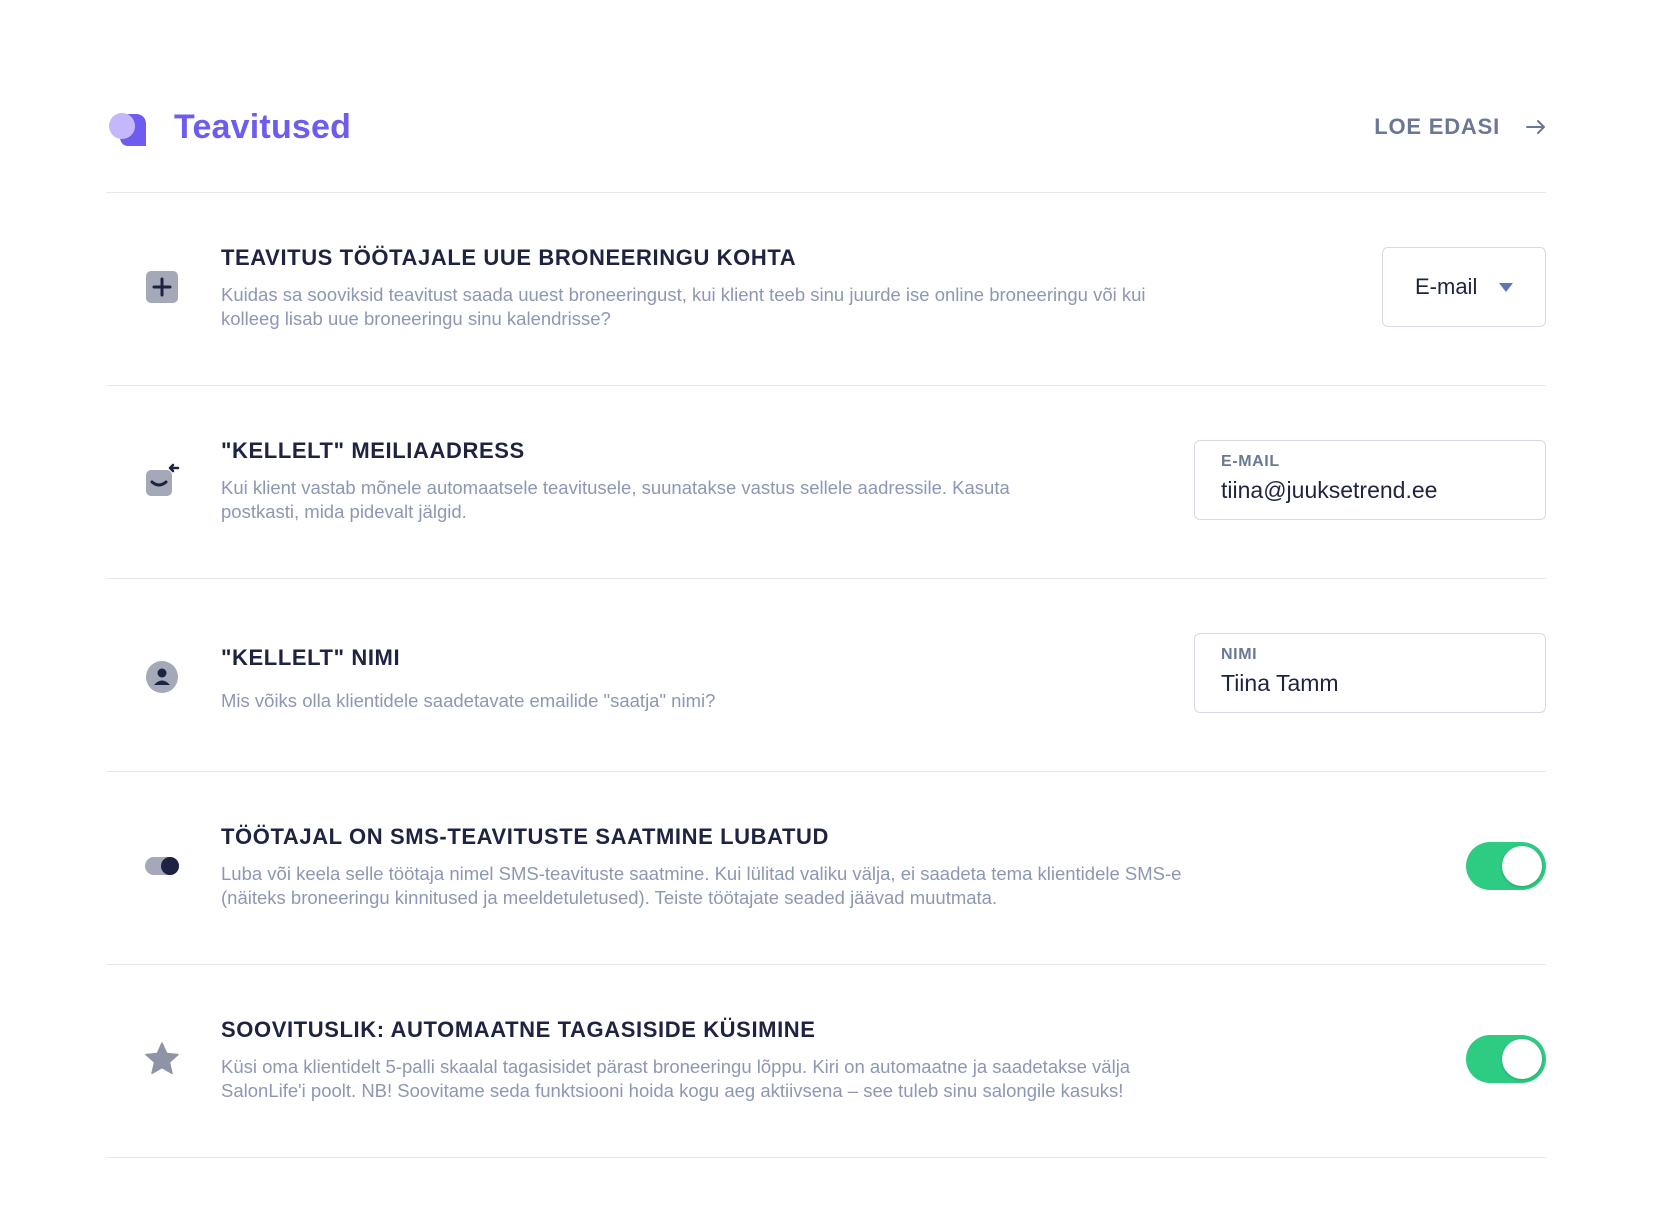 Image resolution: width=1660 pixels, height=1224 pixels. Describe the element at coordinates (163, 479) in the screenshot. I see `mail-reply-icon` at that location.